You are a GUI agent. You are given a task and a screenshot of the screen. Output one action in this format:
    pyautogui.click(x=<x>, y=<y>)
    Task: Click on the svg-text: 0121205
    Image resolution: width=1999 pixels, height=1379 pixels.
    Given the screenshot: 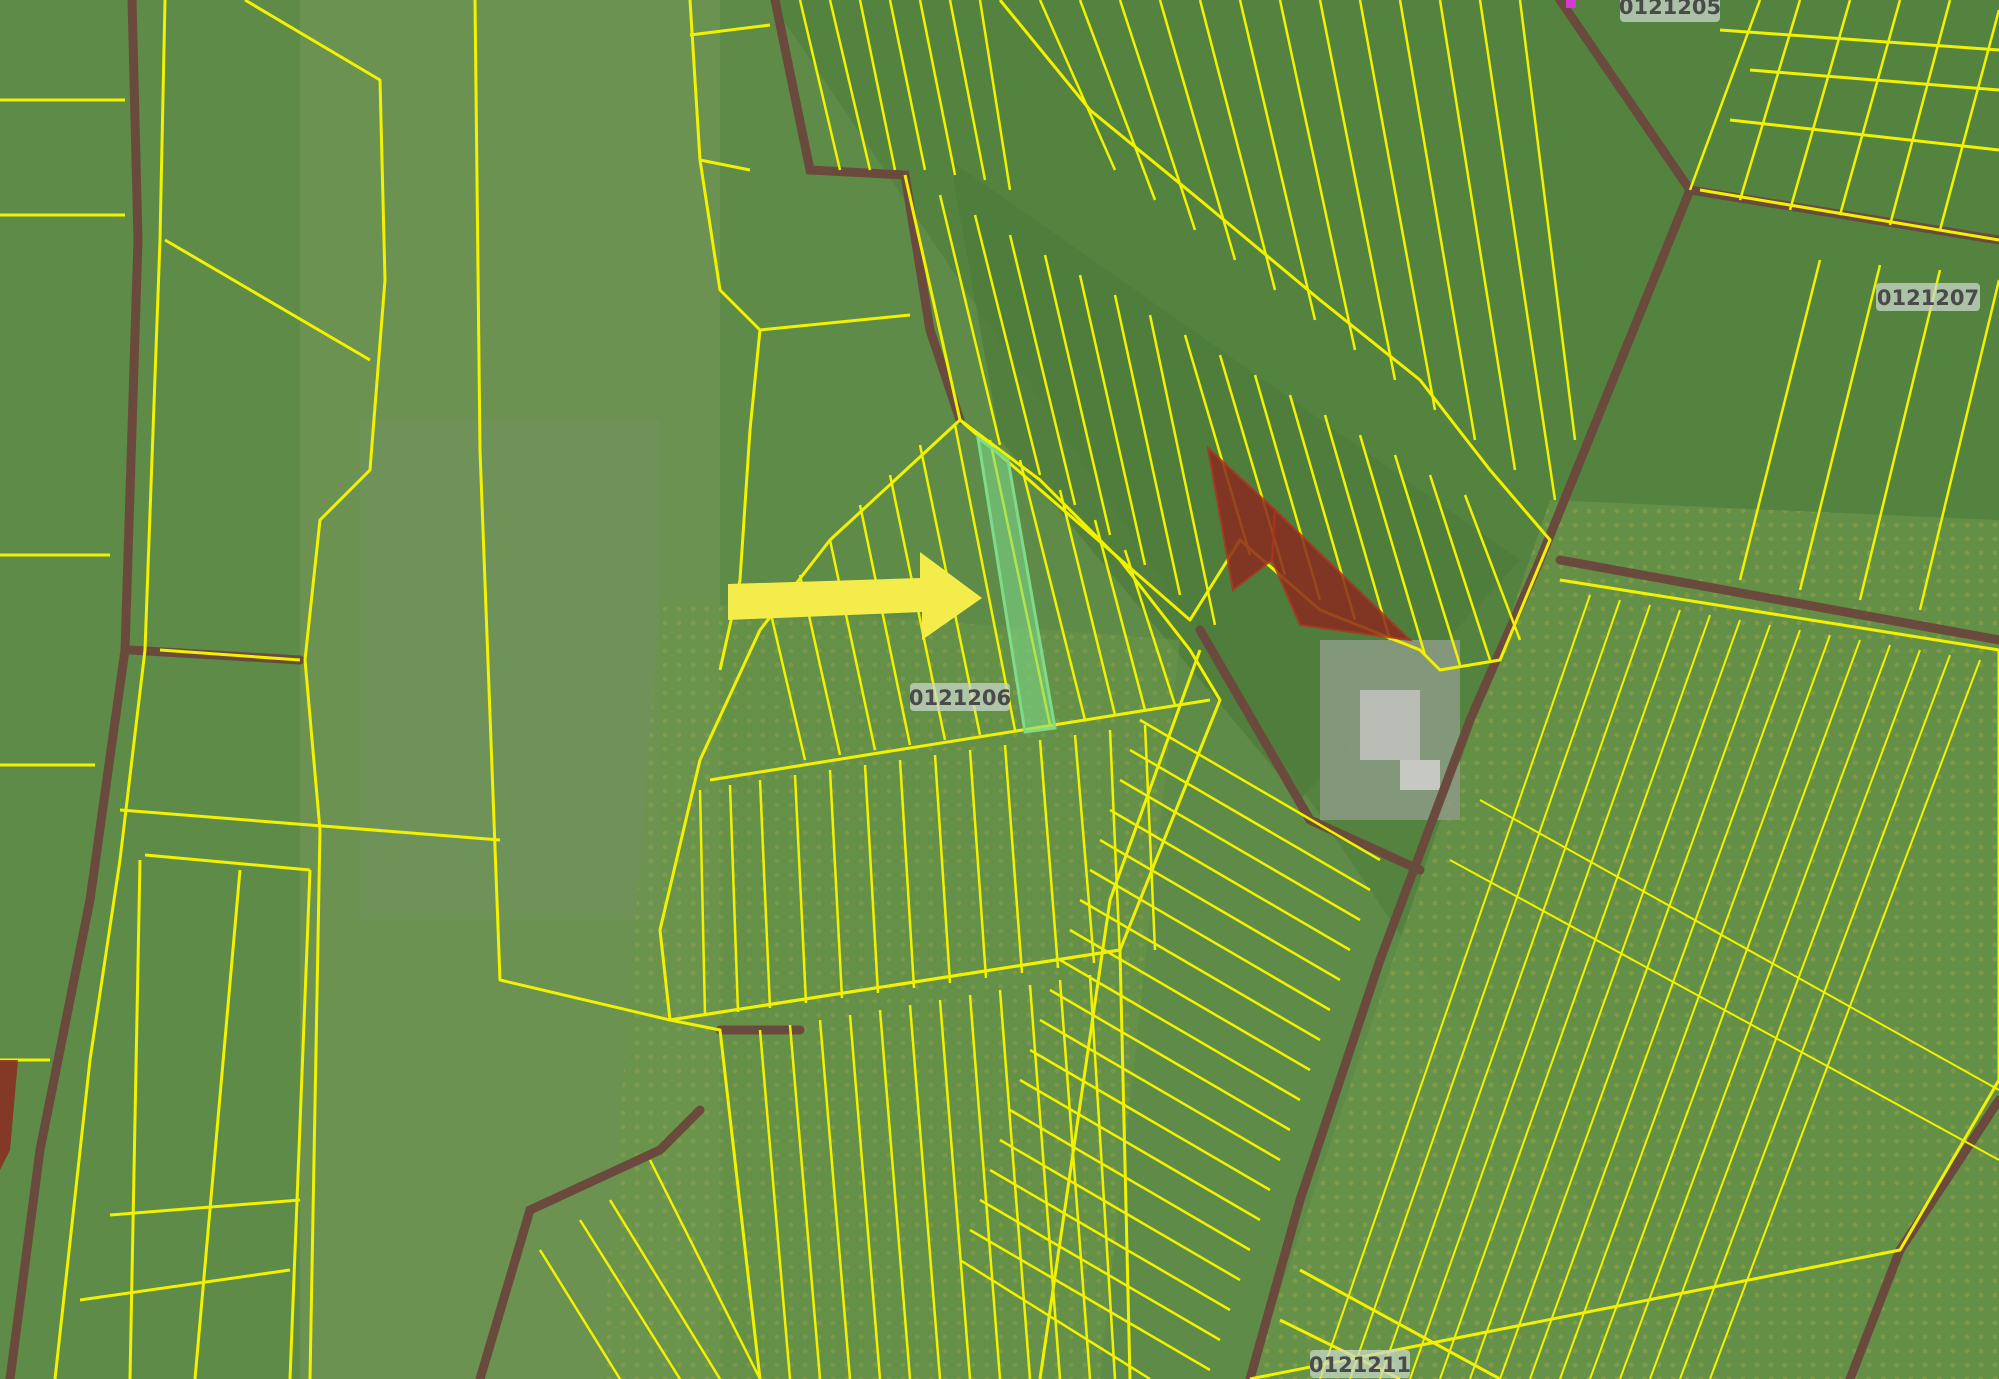 What is the action you would take?
    pyautogui.click(x=1670, y=9)
    